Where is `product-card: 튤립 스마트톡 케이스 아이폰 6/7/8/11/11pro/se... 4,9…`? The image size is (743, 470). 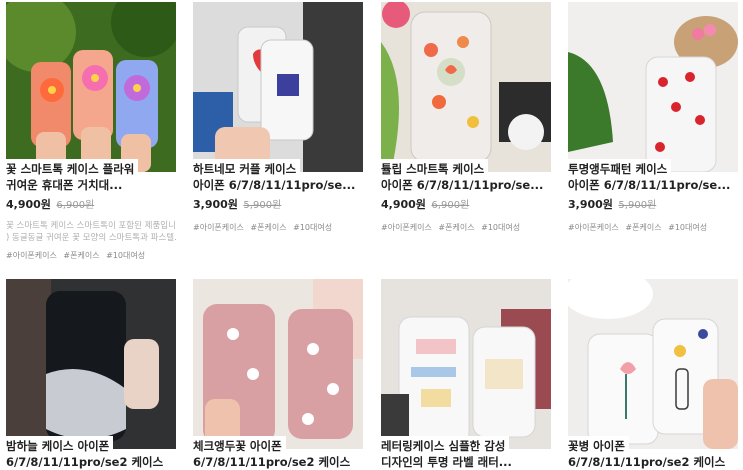 product-card: 튤립 스마트톡 케이스 아이폰 6/7/8/11/11pro/se... 4,9… is located at coordinates (466, 117).